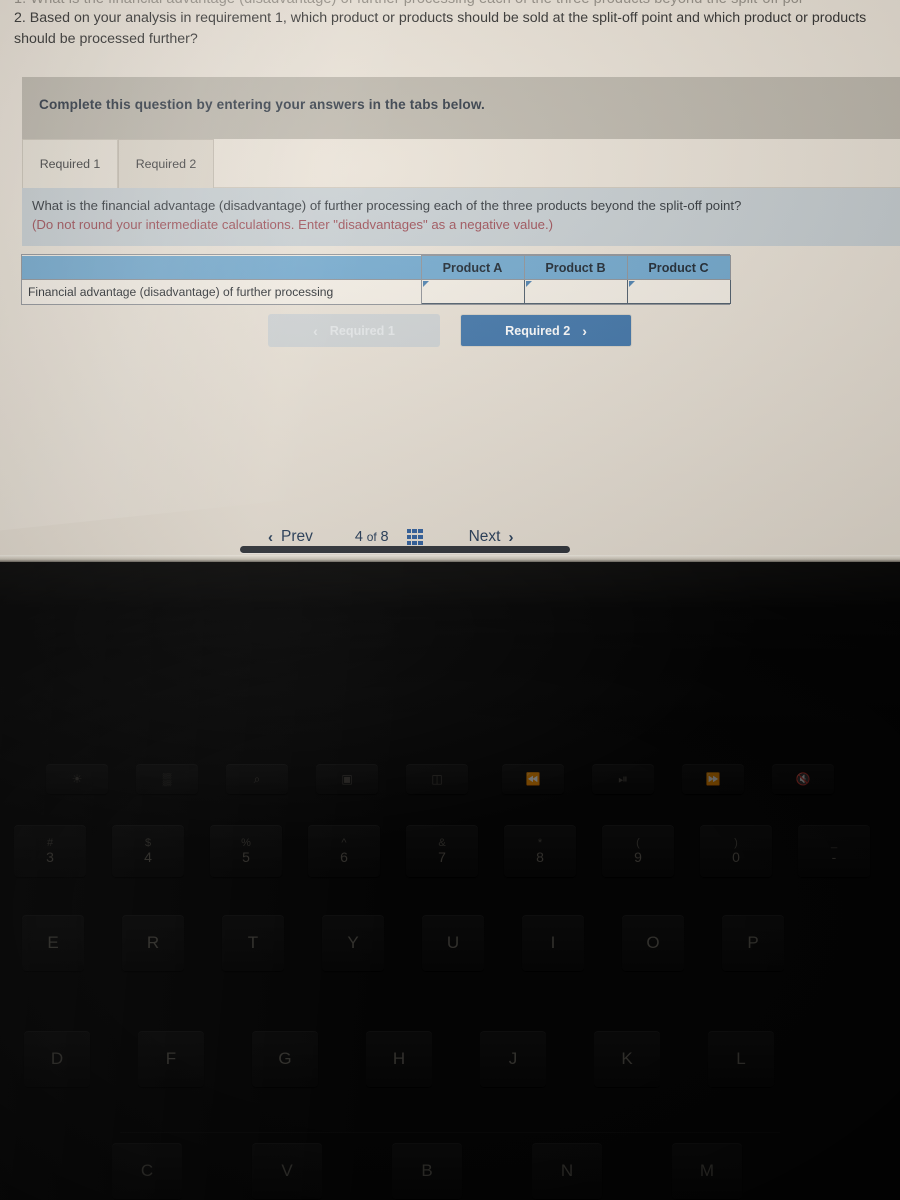 This screenshot has width=900, height=1200. I want to click on key-p: P, so click(753, 943).